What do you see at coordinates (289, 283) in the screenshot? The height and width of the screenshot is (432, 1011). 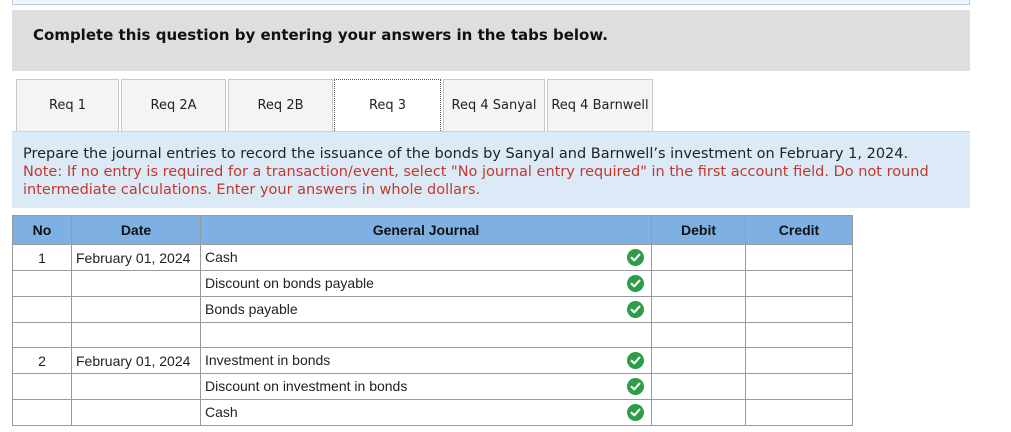 I see `account-name: Discount on bonds payable` at bounding box center [289, 283].